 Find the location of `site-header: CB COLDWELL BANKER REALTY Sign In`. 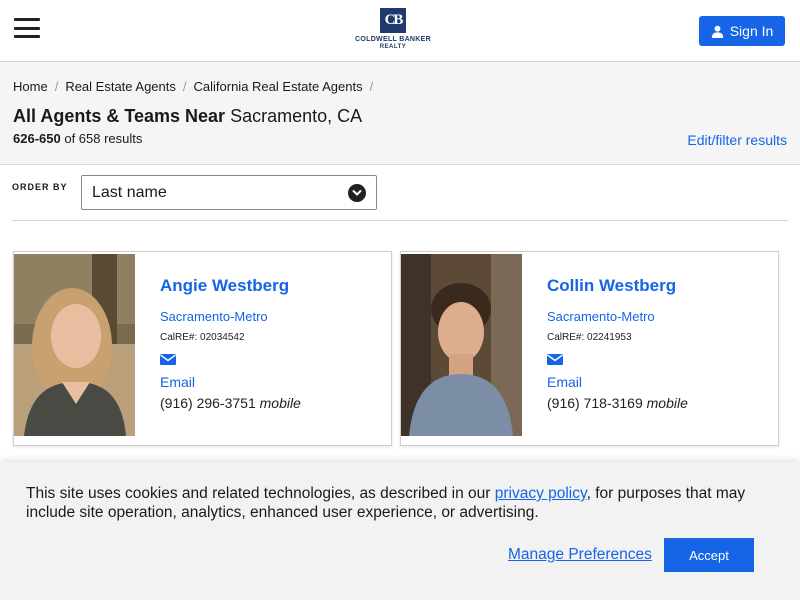

site-header: CB COLDWELL BANKER REALTY Sign In is located at coordinates (400, 31).